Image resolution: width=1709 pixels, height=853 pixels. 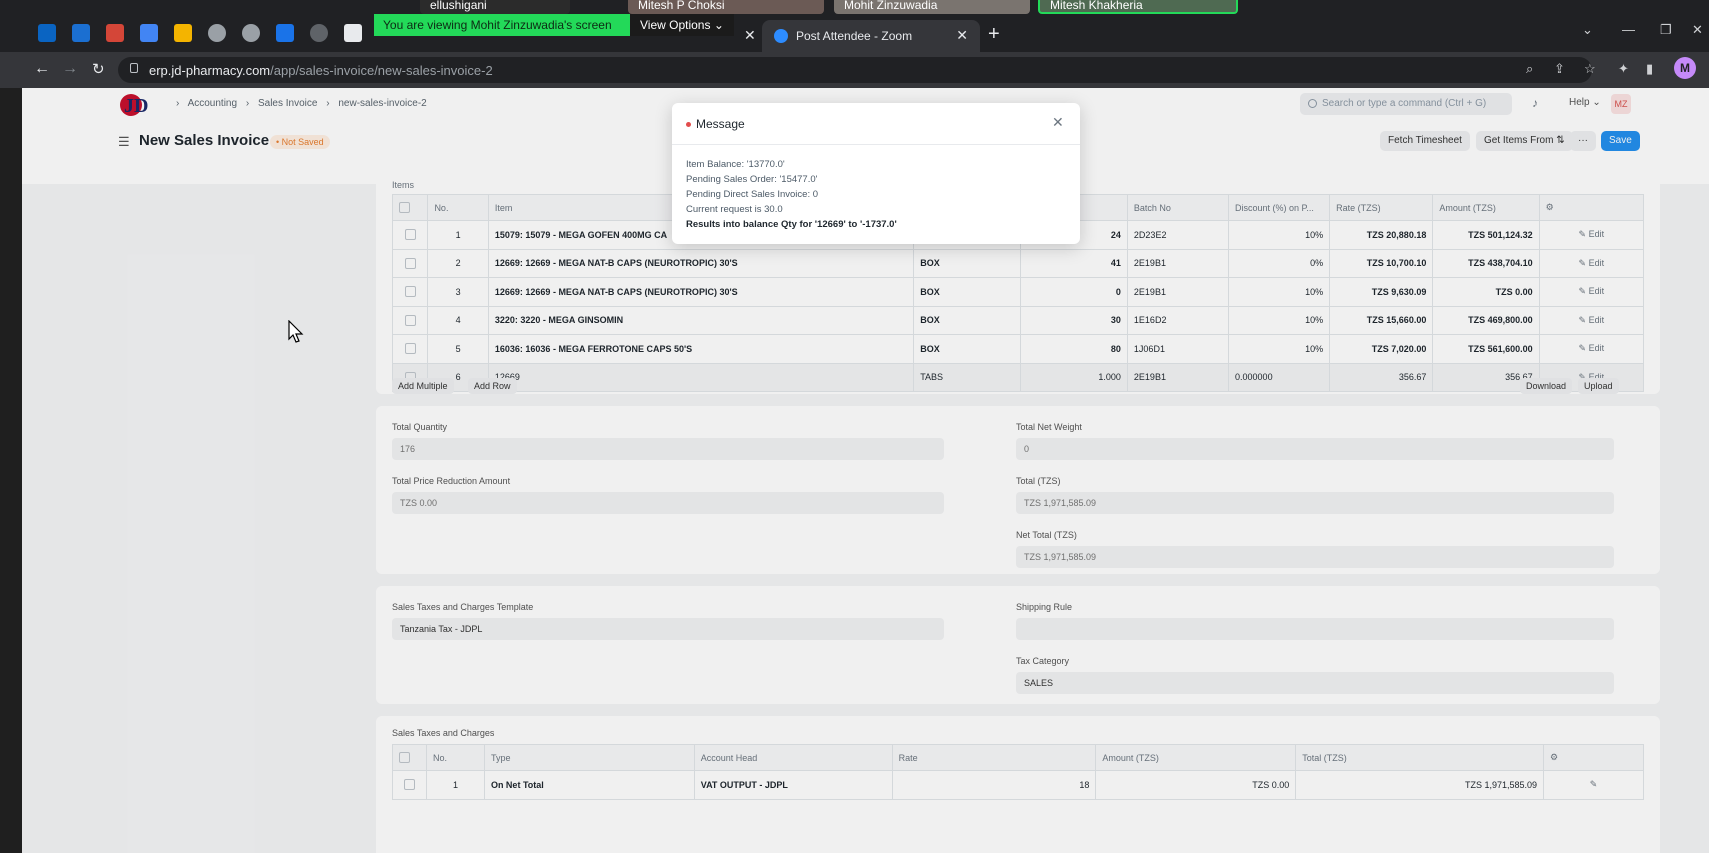 What do you see at coordinates (217, 33) in the screenshot?
I see `jd-tab-icon` at bounding box center [217, 33].